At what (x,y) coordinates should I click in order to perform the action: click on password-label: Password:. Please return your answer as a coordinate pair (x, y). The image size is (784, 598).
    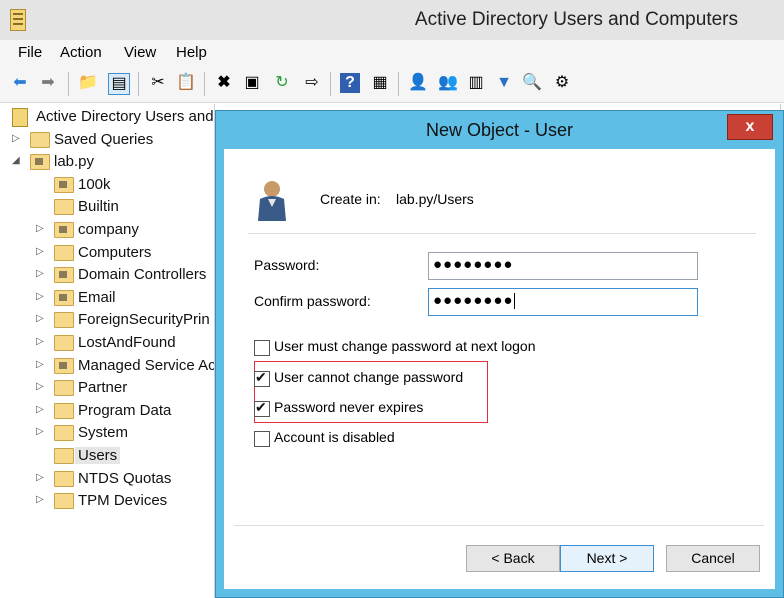
    Looking at the image, I should click on (287, 265).